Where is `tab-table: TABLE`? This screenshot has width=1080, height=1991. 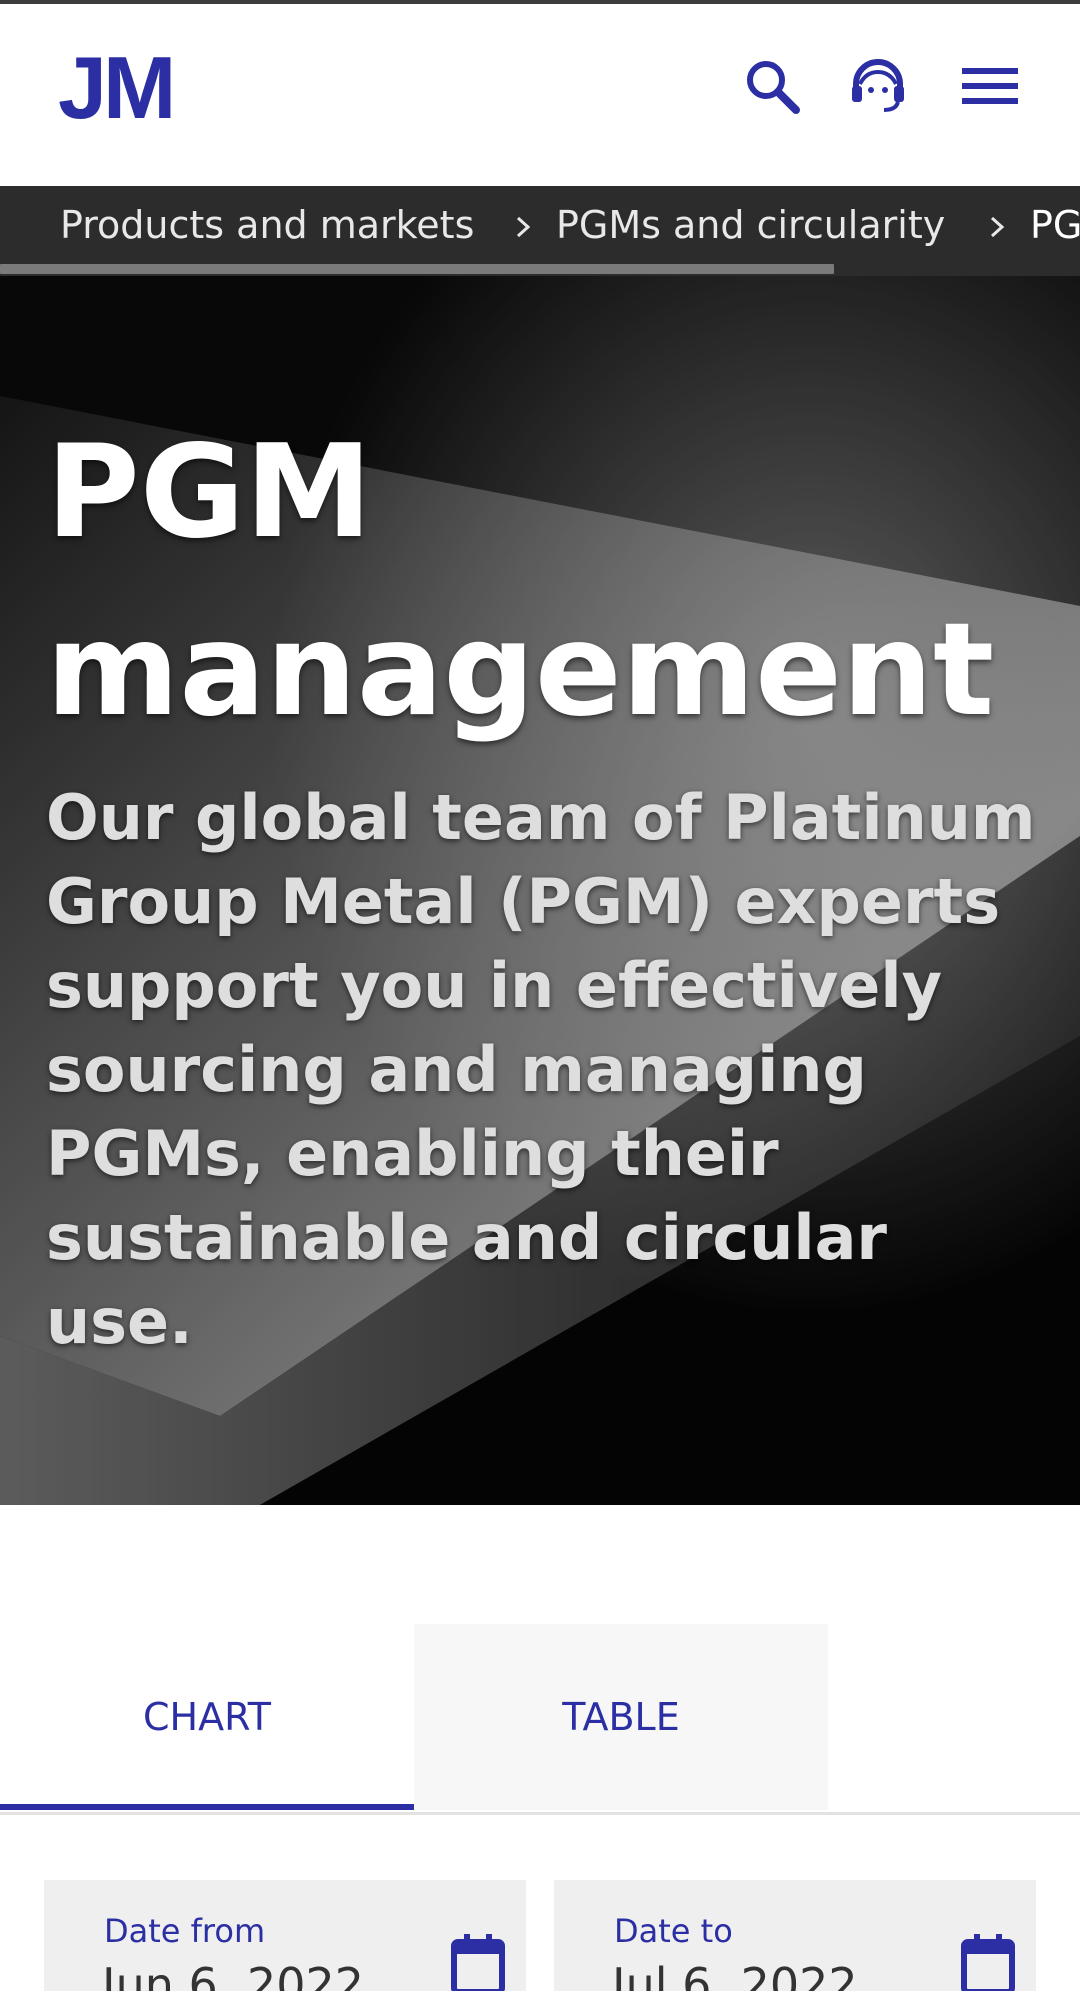
tab-table: TABLE is located at coordinates (621, 1717).